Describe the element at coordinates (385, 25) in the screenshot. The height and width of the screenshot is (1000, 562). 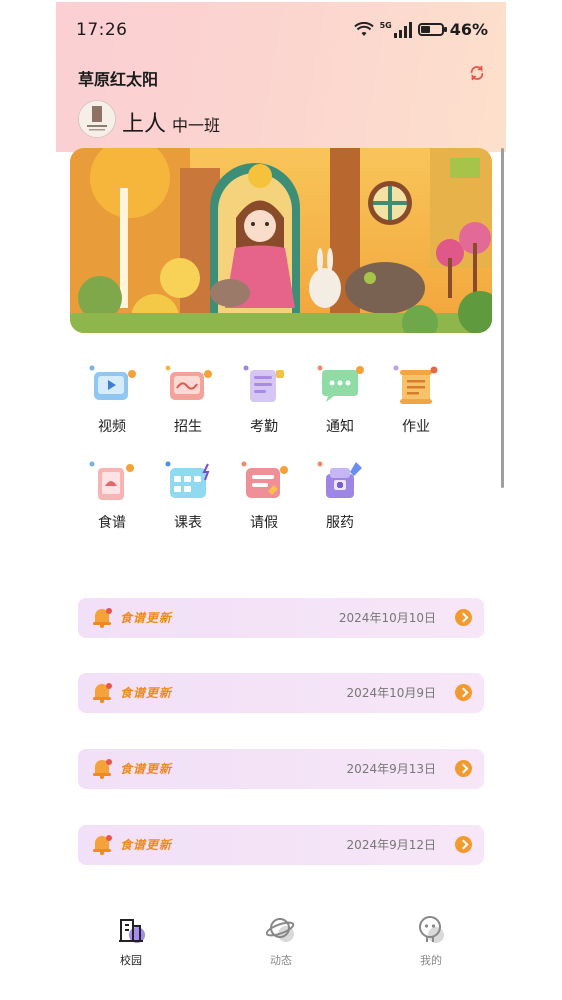
I see `network-label: 5G` at that location.